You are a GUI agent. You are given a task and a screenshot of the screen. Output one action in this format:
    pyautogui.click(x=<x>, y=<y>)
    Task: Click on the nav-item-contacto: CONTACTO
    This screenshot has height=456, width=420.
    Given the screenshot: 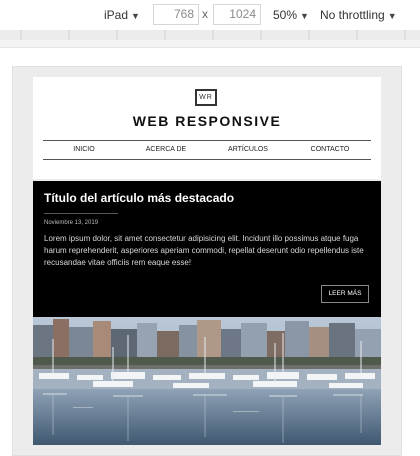 What is the action you would take?
    pyautogui.click(x=330, y=150)
    